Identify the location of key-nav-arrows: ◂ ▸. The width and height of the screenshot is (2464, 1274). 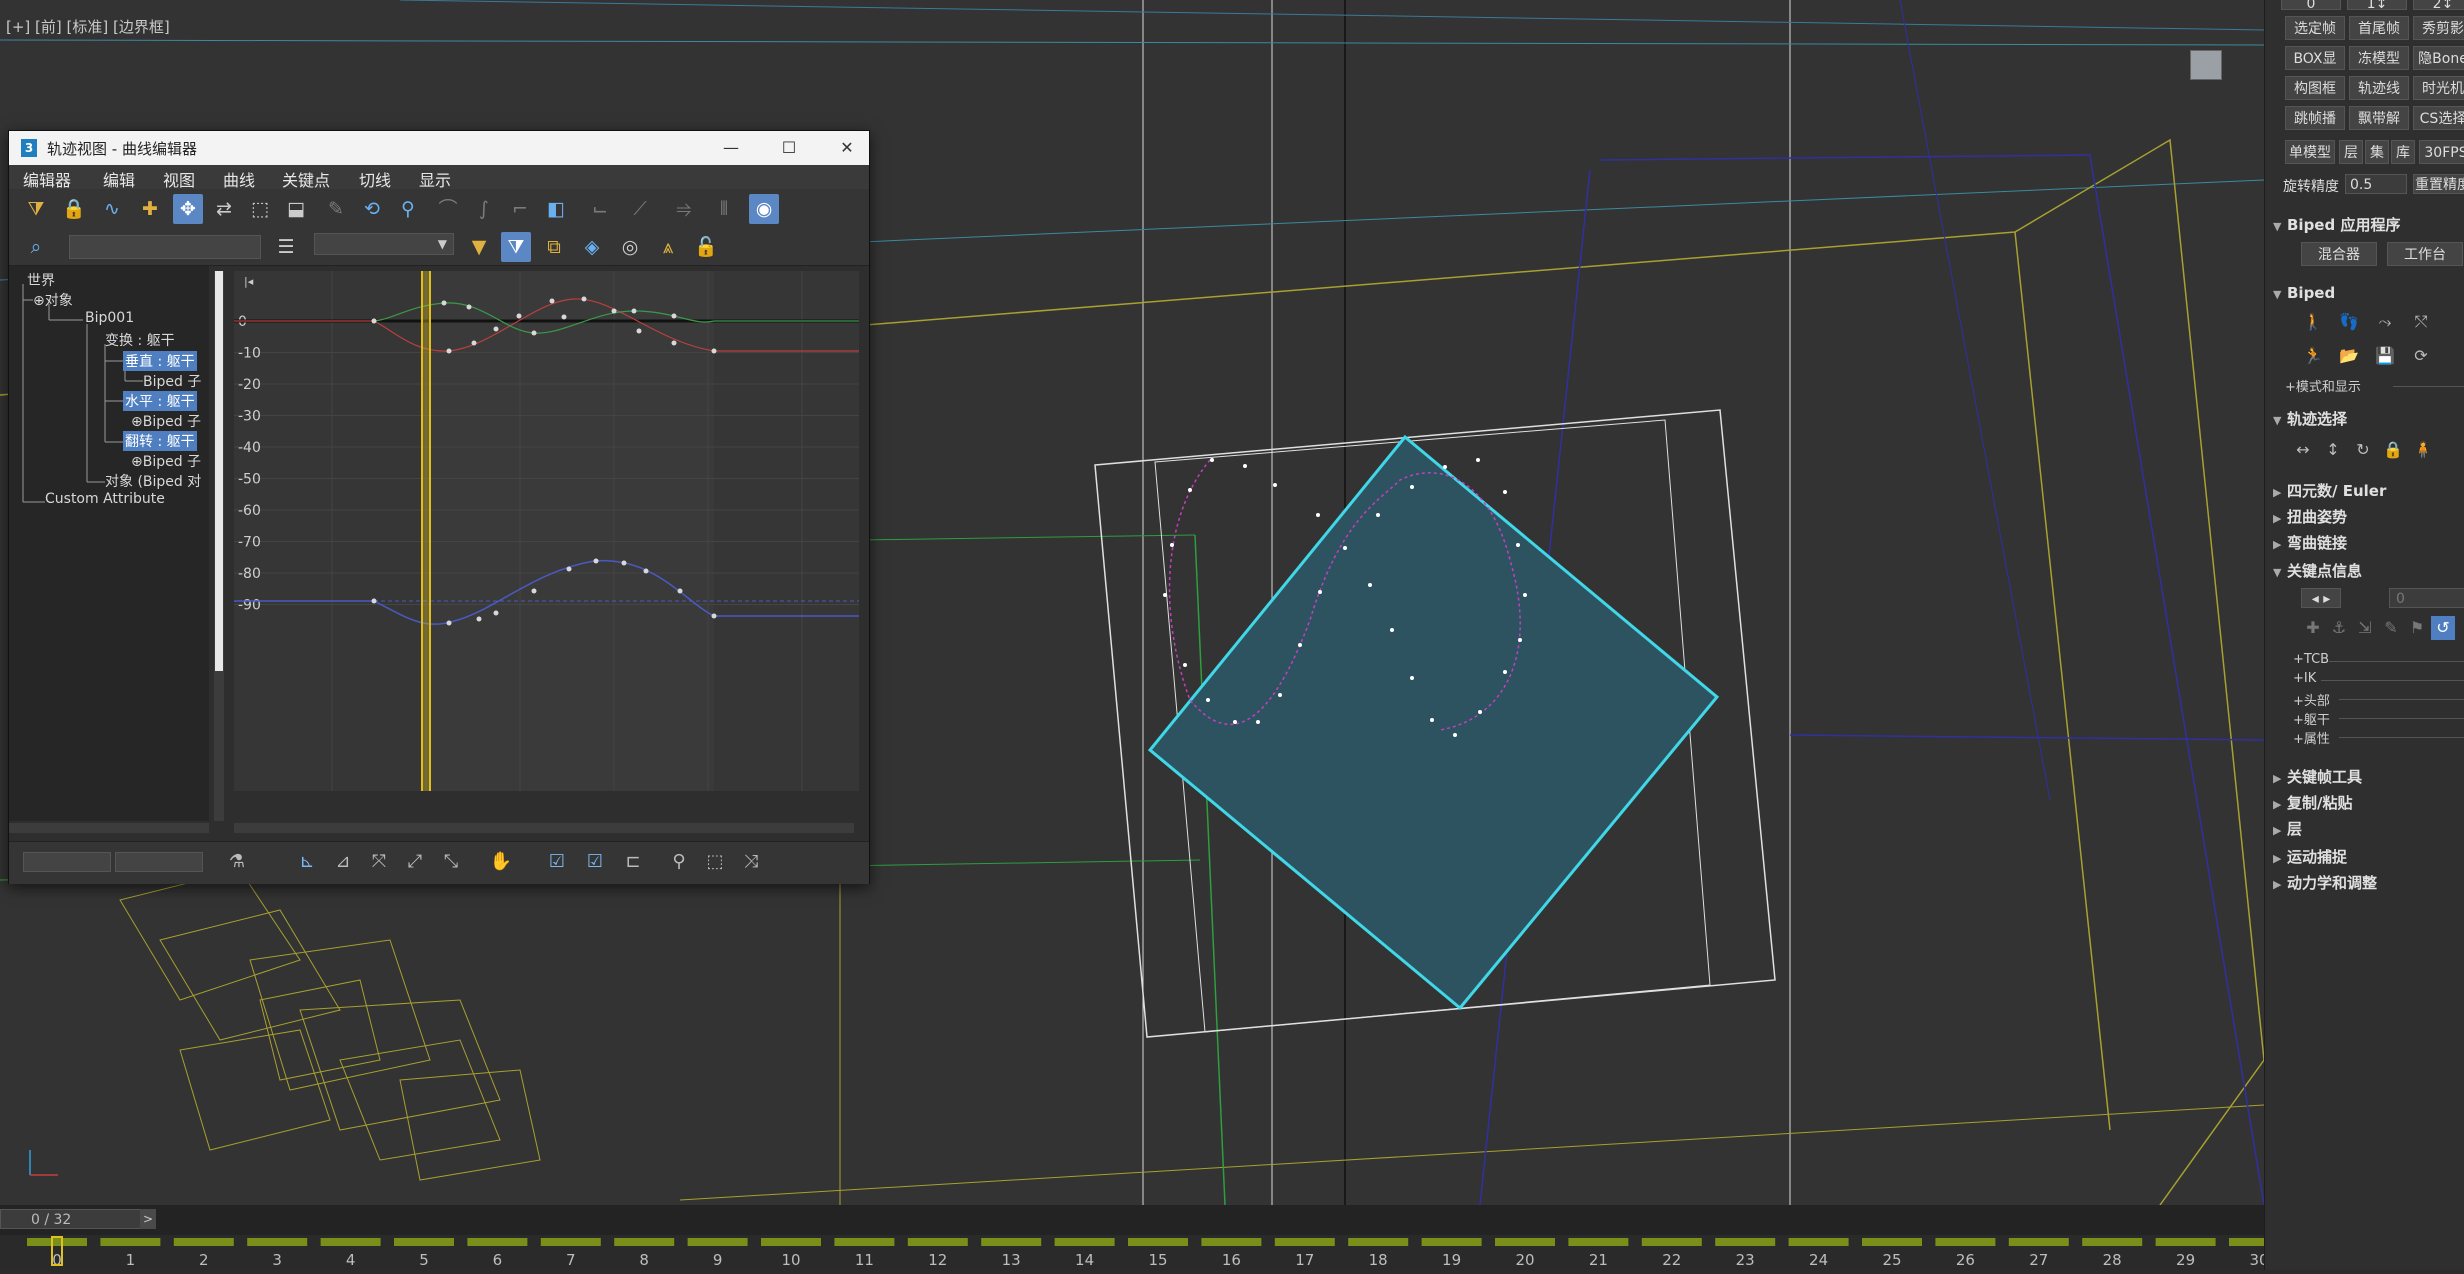
(2321, 598).